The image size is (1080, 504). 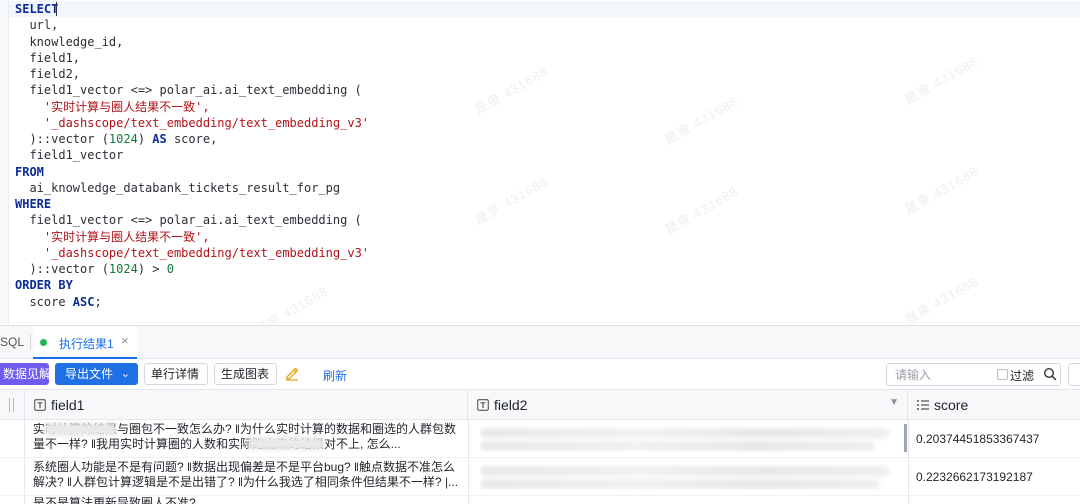 I want to click on sort-caret-icon: ▼, so click(x=894, y=402).